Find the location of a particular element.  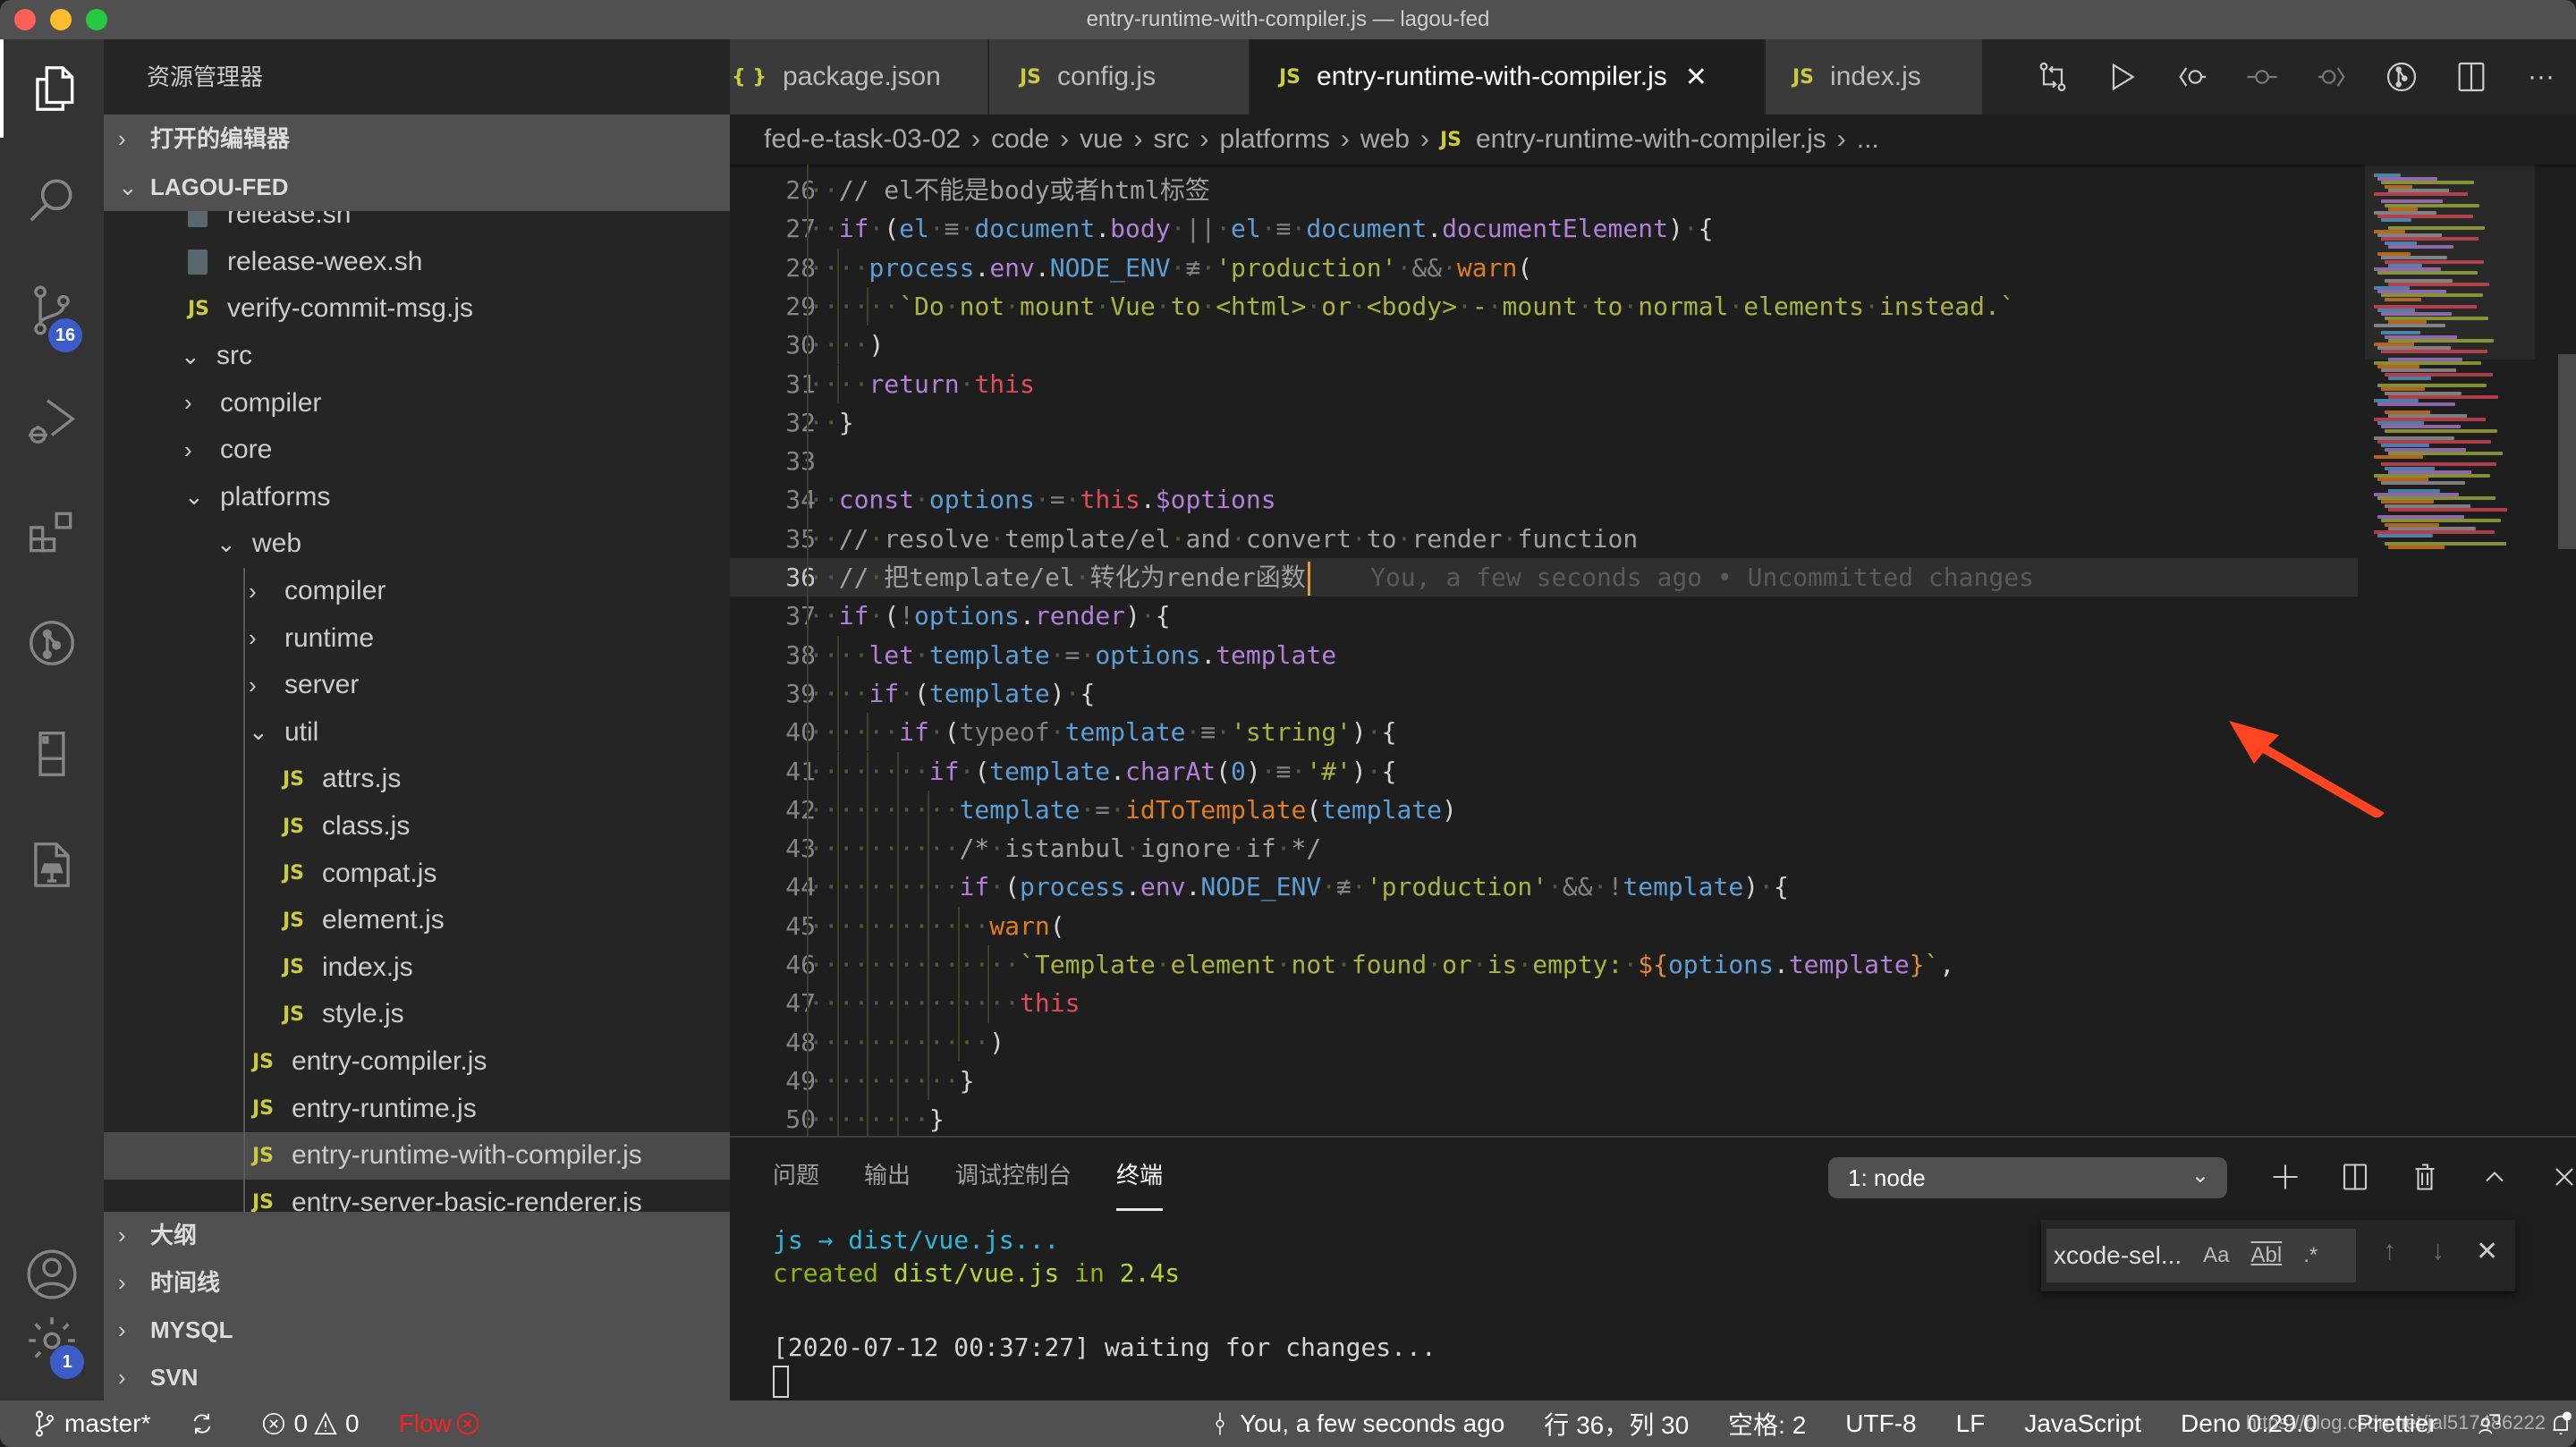

tree-item: › runtime is located at coordinates (417, 638).